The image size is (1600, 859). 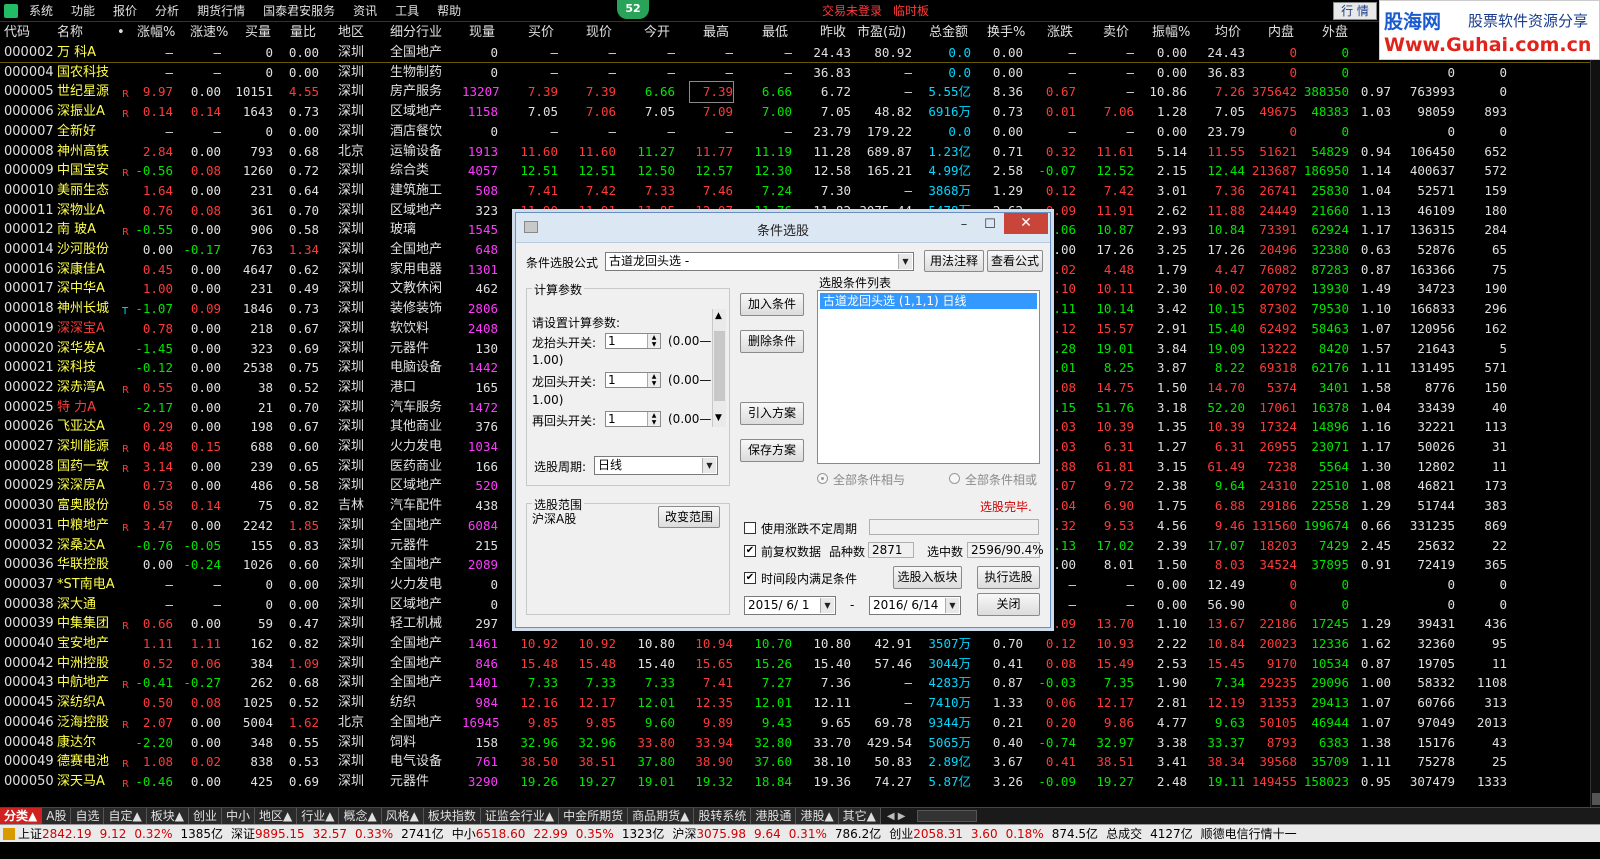 What do you see at coordinates (449, 11) in the screenshot?
I see `menu-help: 帮助` at bounding box center [449, 11].